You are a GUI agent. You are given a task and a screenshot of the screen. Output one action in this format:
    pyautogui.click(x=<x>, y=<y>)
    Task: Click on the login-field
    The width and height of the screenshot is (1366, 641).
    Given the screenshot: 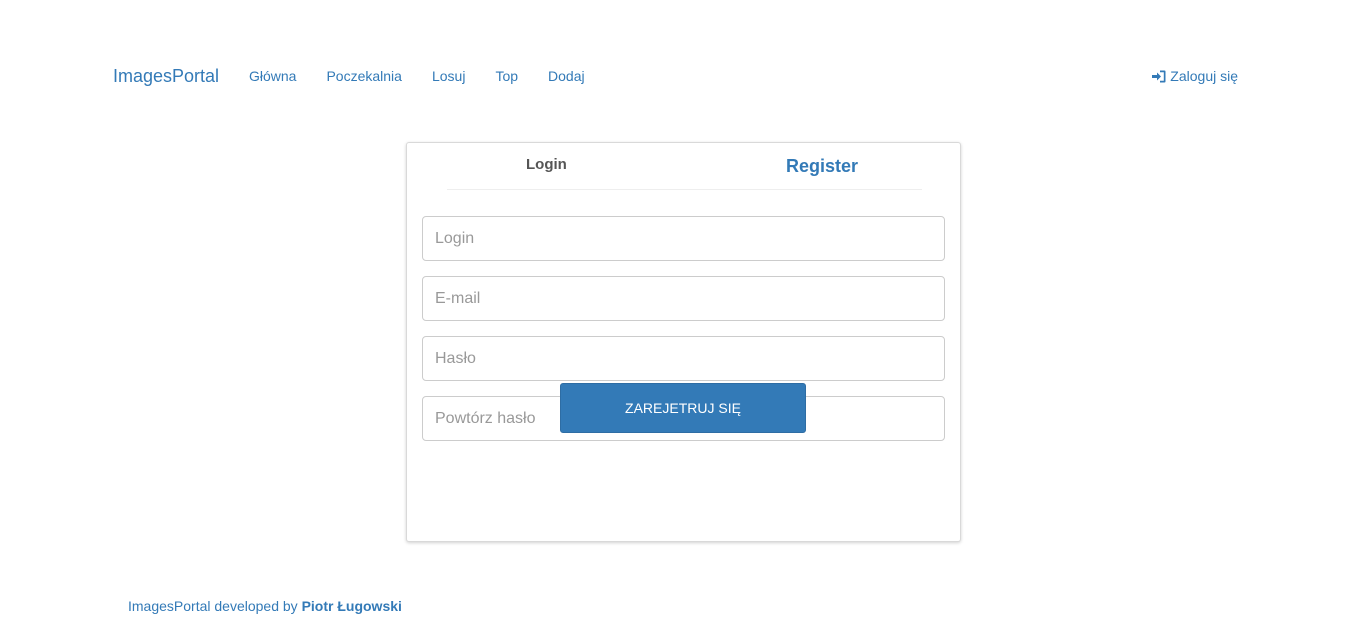 What is the action you would take?
    pyautogui.click(x=683, y=238)
    